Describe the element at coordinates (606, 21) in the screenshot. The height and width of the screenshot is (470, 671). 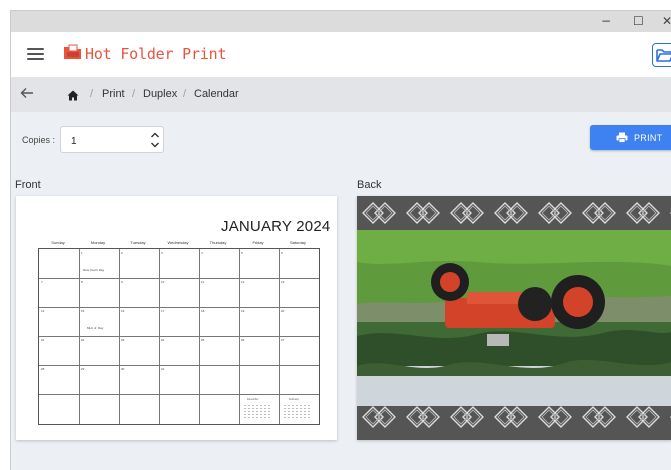
I see `minimize-icon: −` at that location.